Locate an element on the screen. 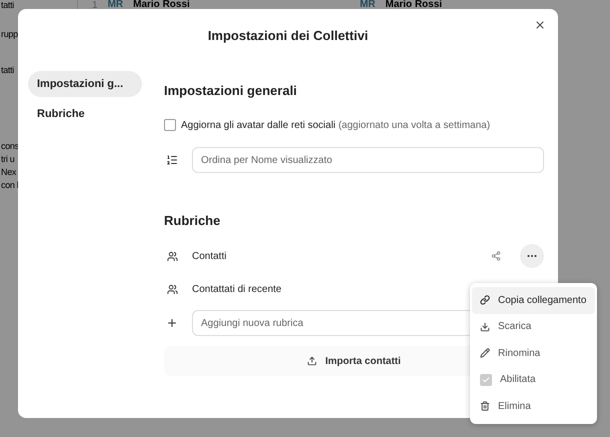  nav-item: Rubriche is located at coordinates (85, 114).